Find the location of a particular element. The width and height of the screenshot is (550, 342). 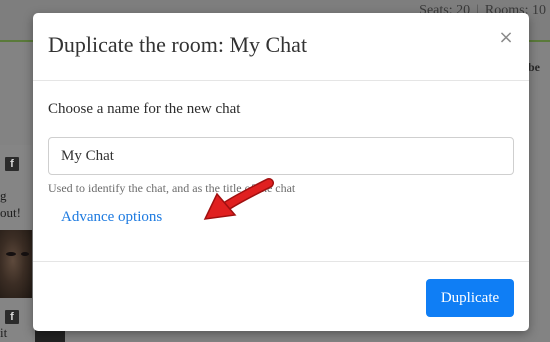

background-text-snippet: it is located at coordinates (4, 332).